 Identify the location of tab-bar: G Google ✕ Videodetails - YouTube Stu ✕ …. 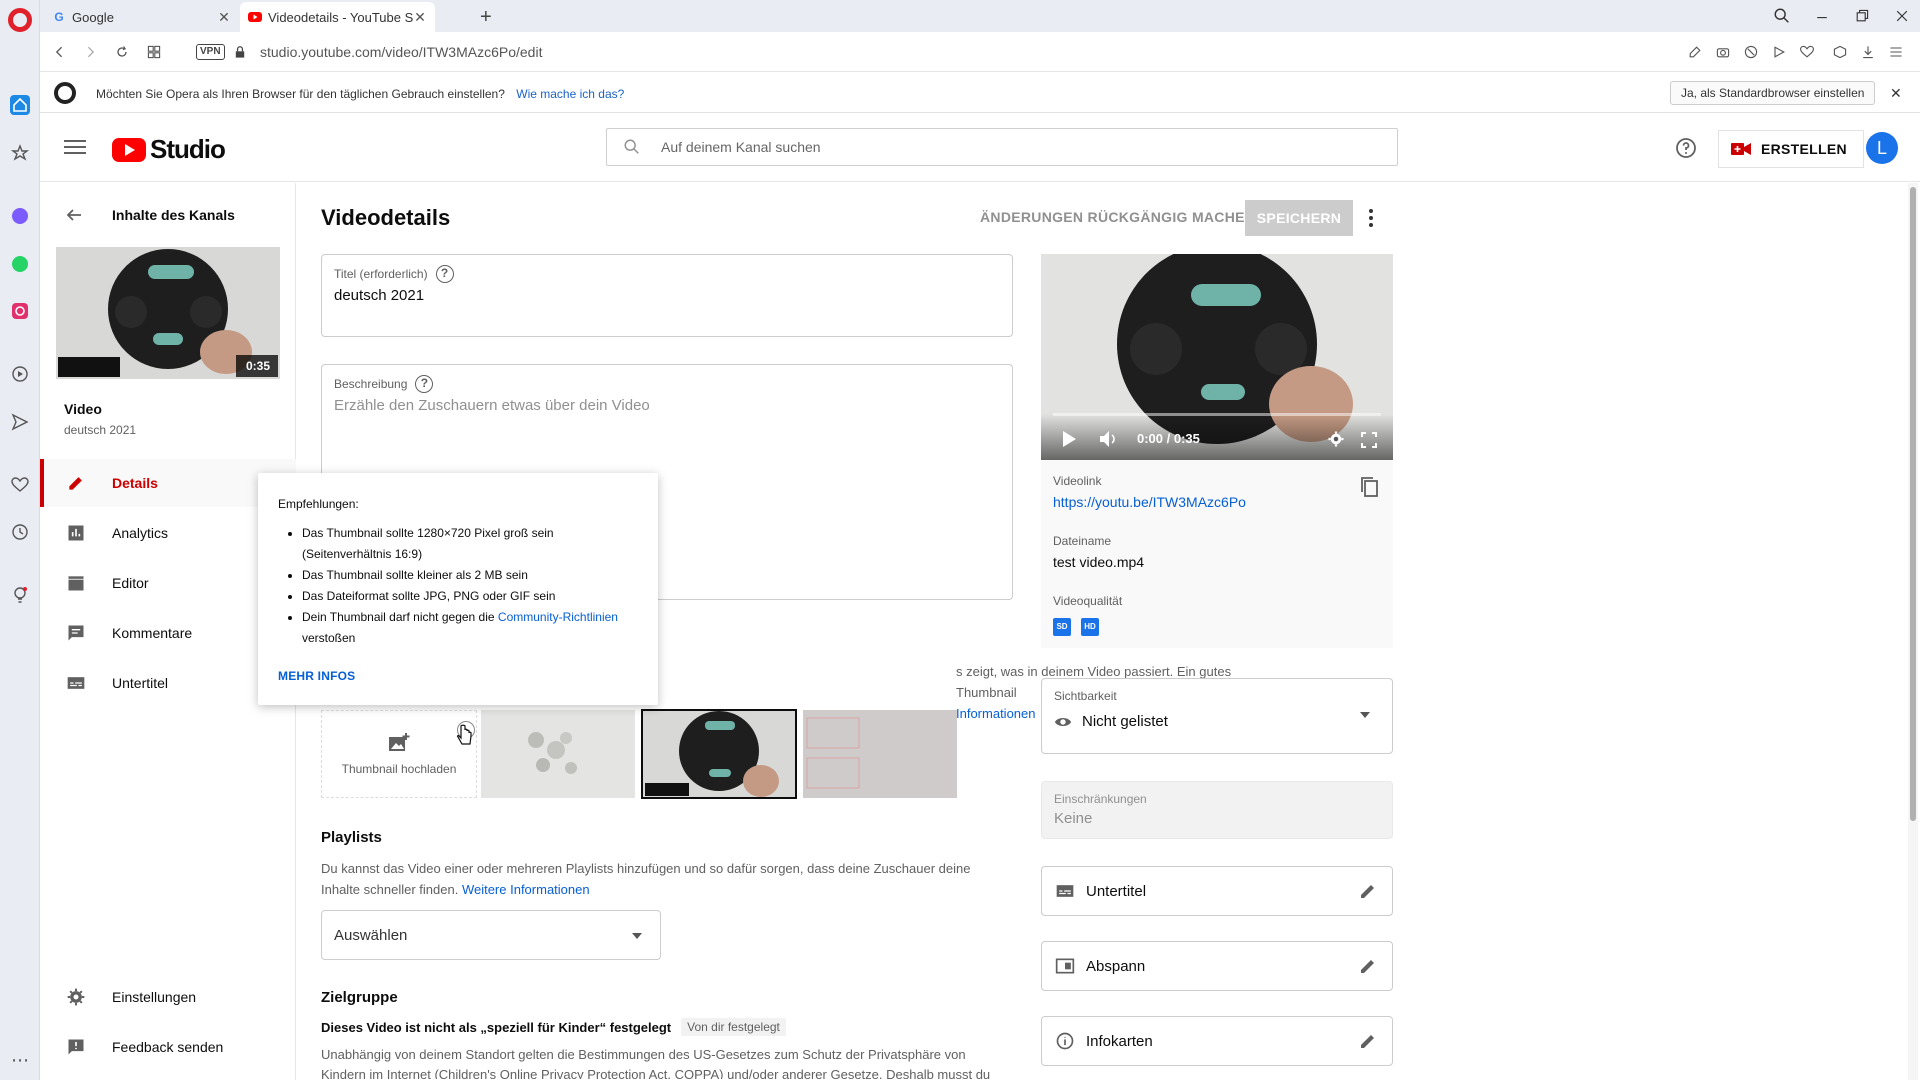
(980, 16).